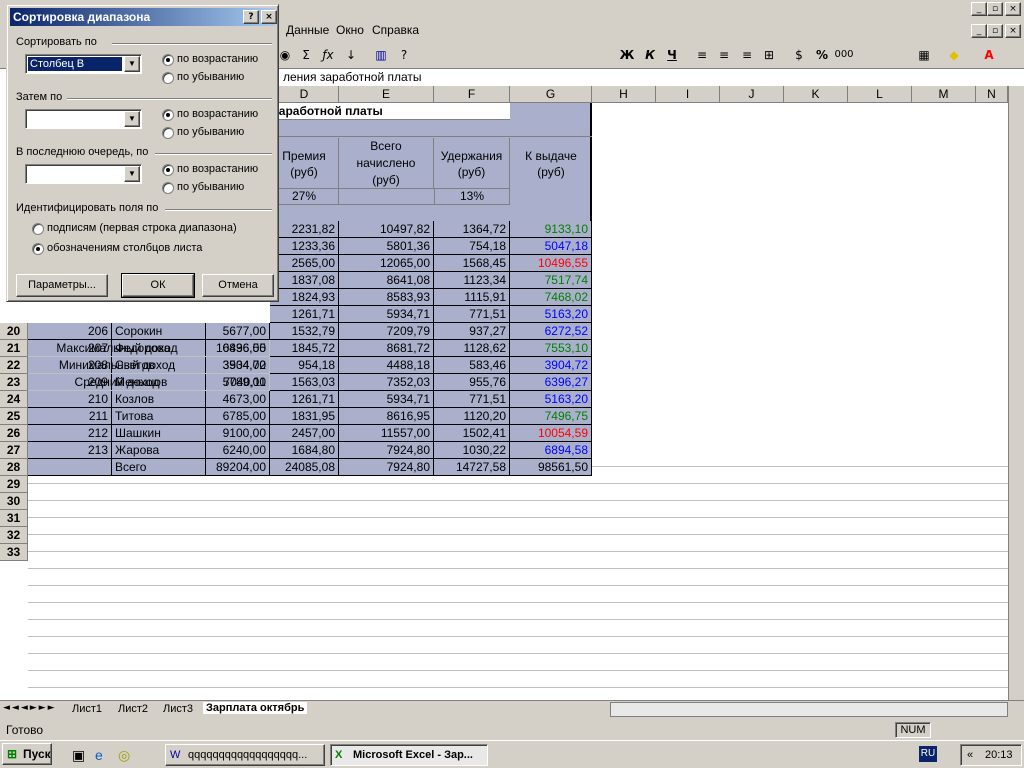  Describe the element at coordinates (350, 30) in the screenshot. I see `menu-window: Окно` at that location.